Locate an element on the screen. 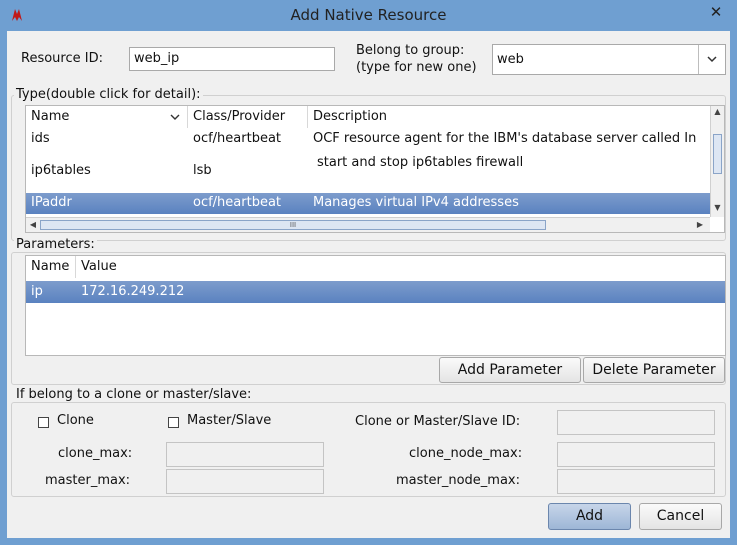 The image size is (737, 545). window-title: Add Native Resource is located at coordinates (368, 15).